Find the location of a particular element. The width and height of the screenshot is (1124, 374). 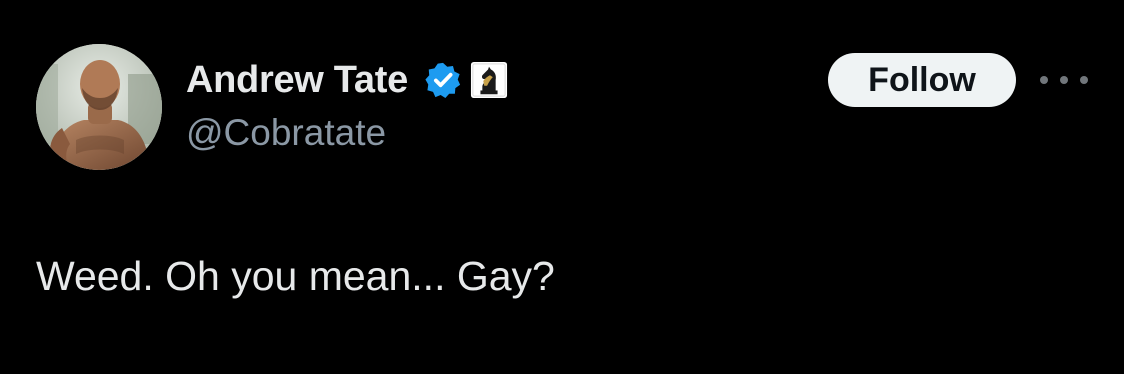

avatar-image is located at coordinates (99, 107).